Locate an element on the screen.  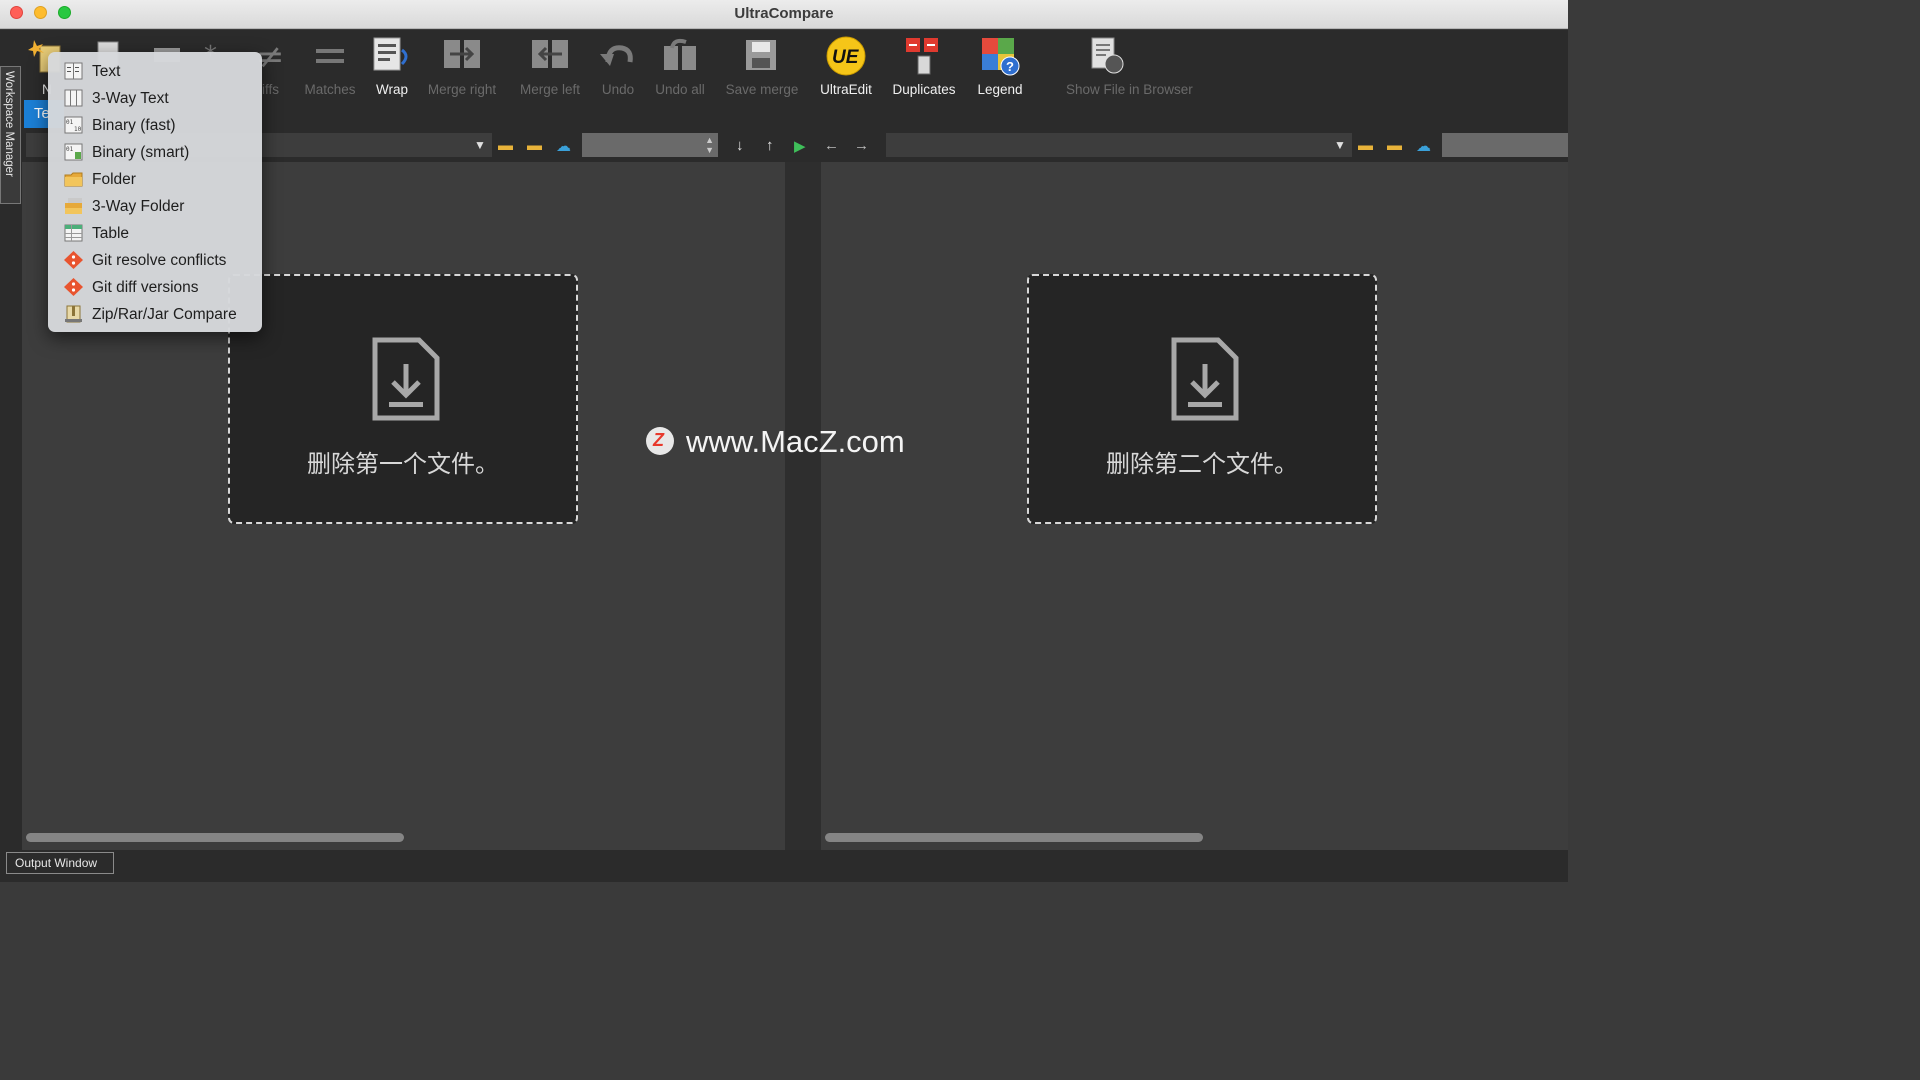
menu-item-label: Git diff versions is located at coordinates (145, 287).